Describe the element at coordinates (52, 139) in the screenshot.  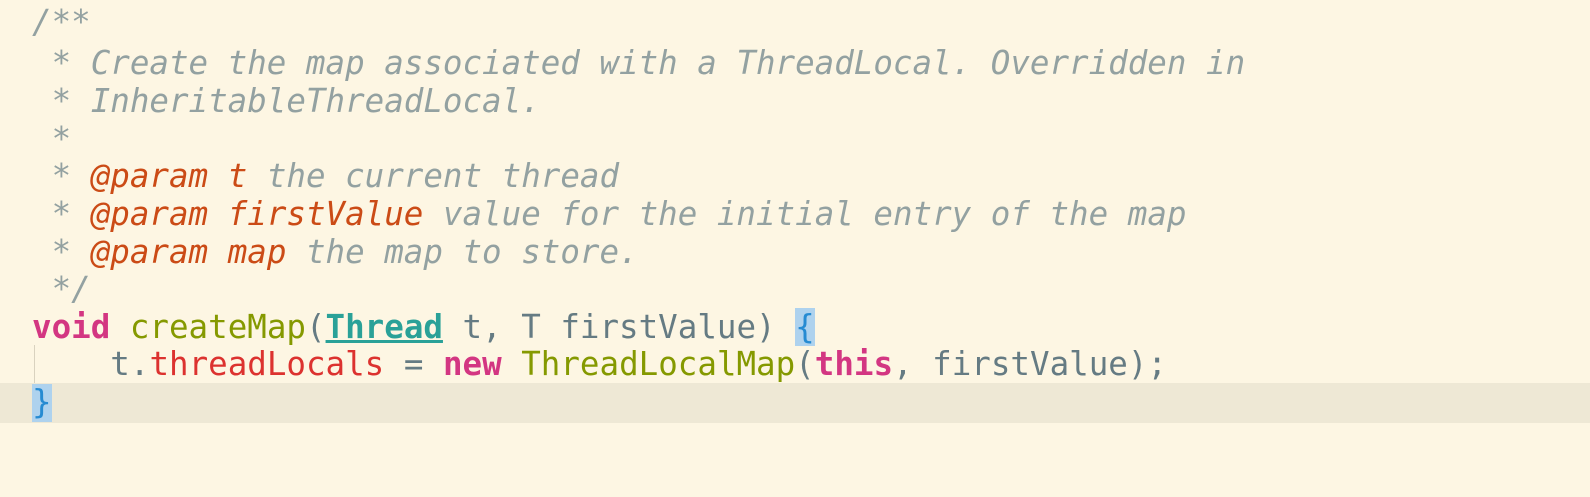
I see `javadoc-blank: *` at that location.